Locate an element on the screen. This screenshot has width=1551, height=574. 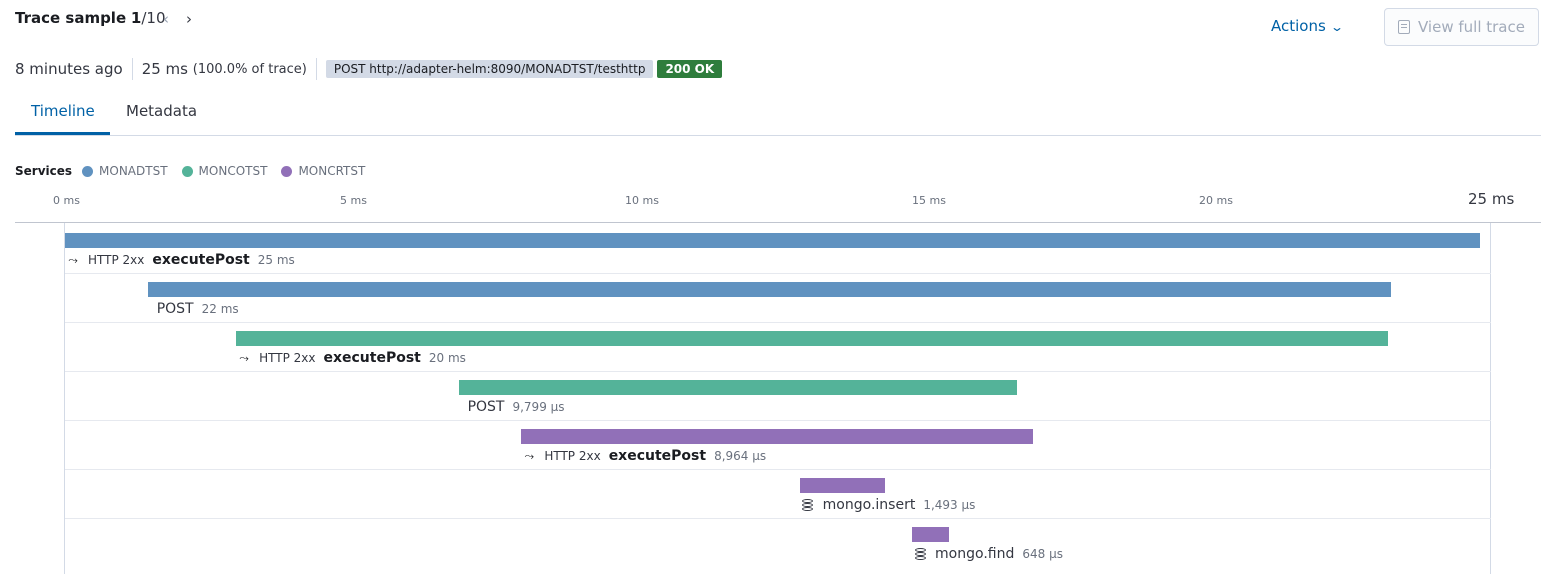
trace-duration: 25 ms is located at coordinates (164, 69).